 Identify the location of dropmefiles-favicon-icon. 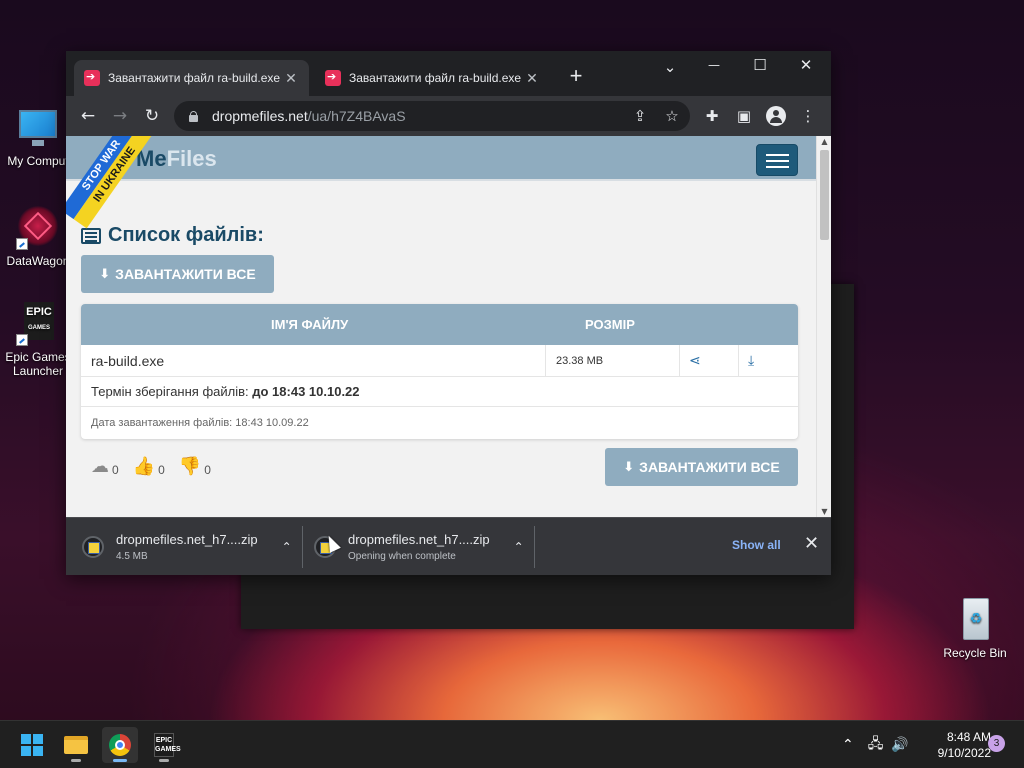
(333, 78).